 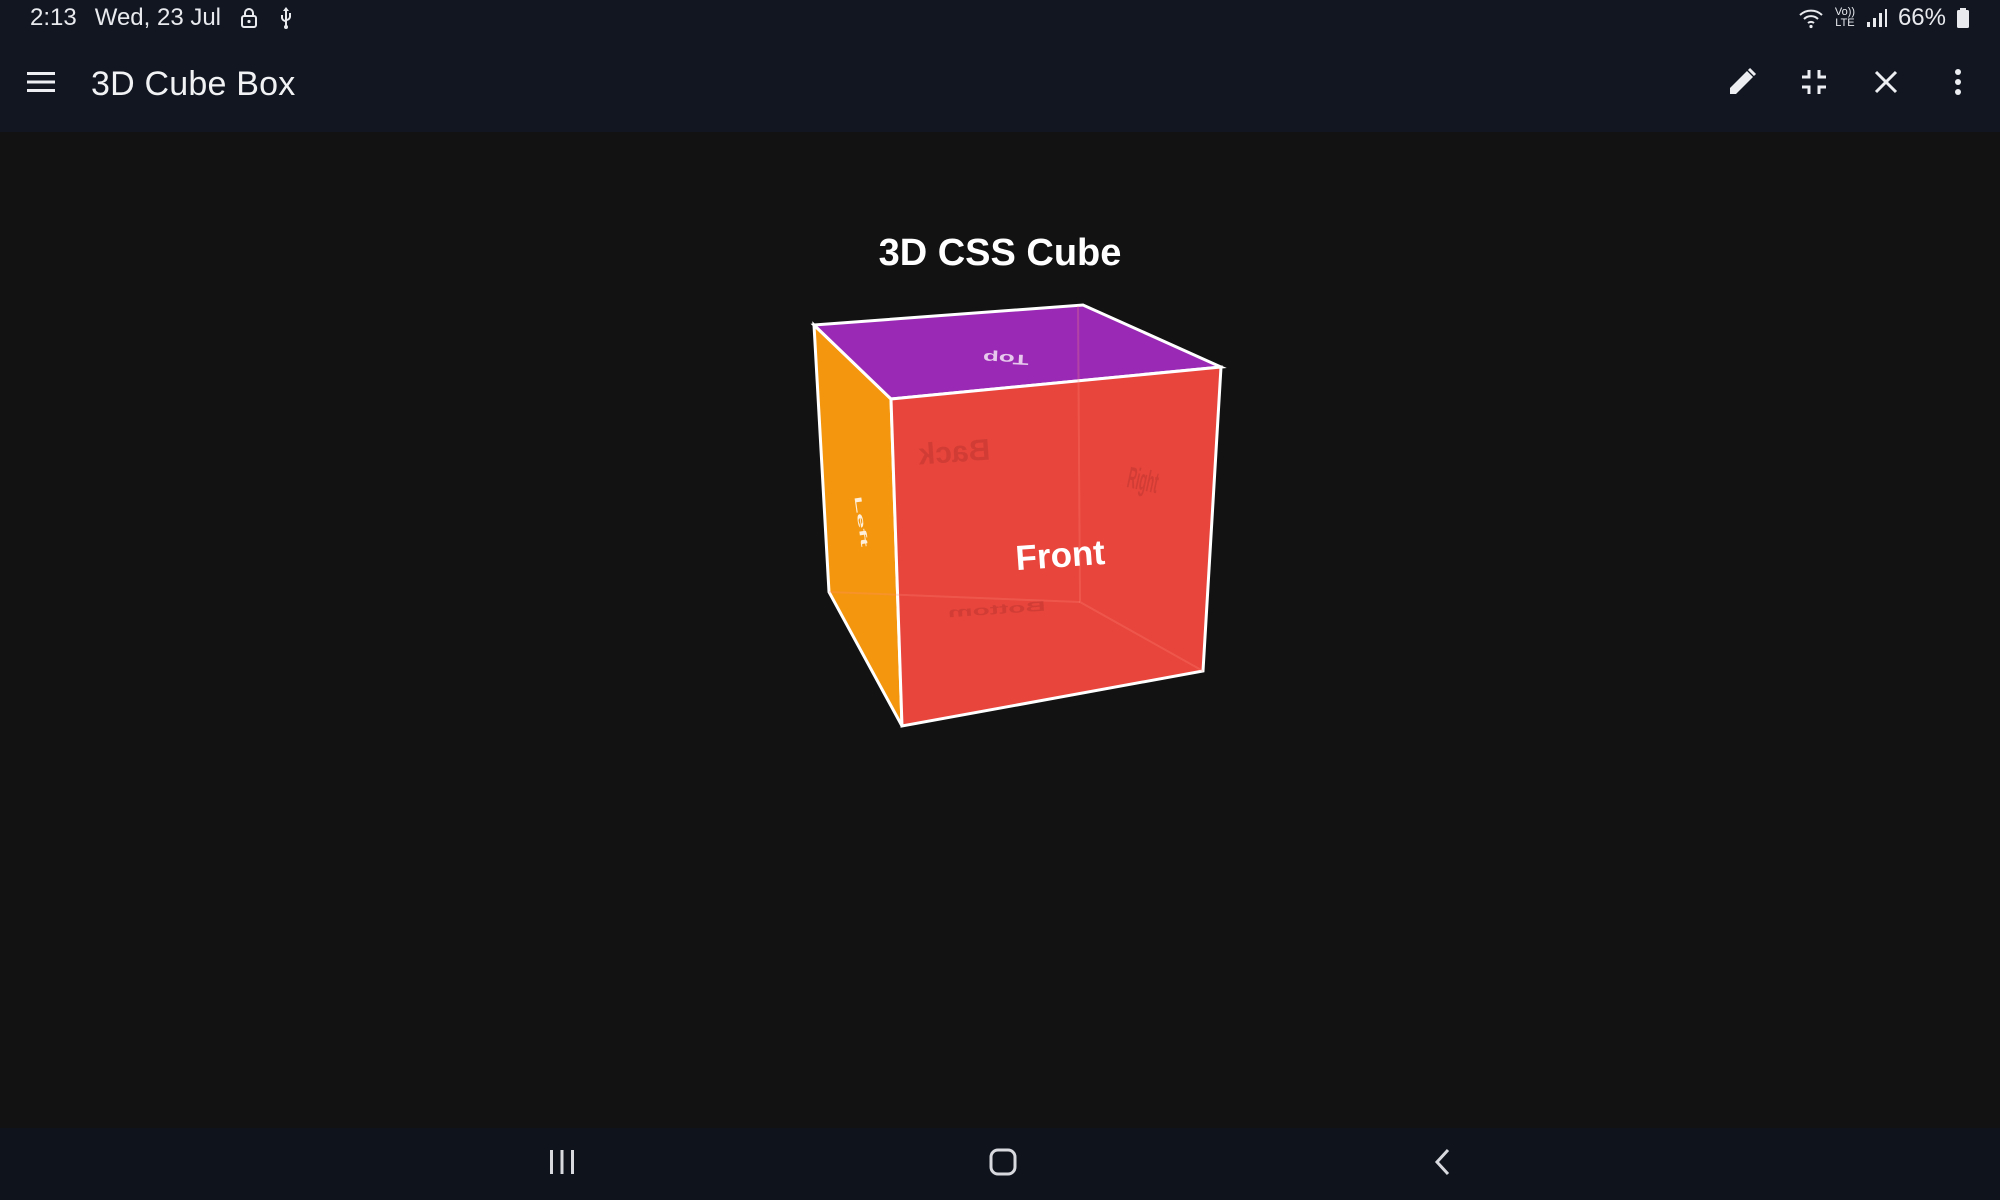 What do you see at coordinates (1845, 17) in the screenshot?
I see `volte-icon: Vo)) LTE` at bounding box center [1845, 17].